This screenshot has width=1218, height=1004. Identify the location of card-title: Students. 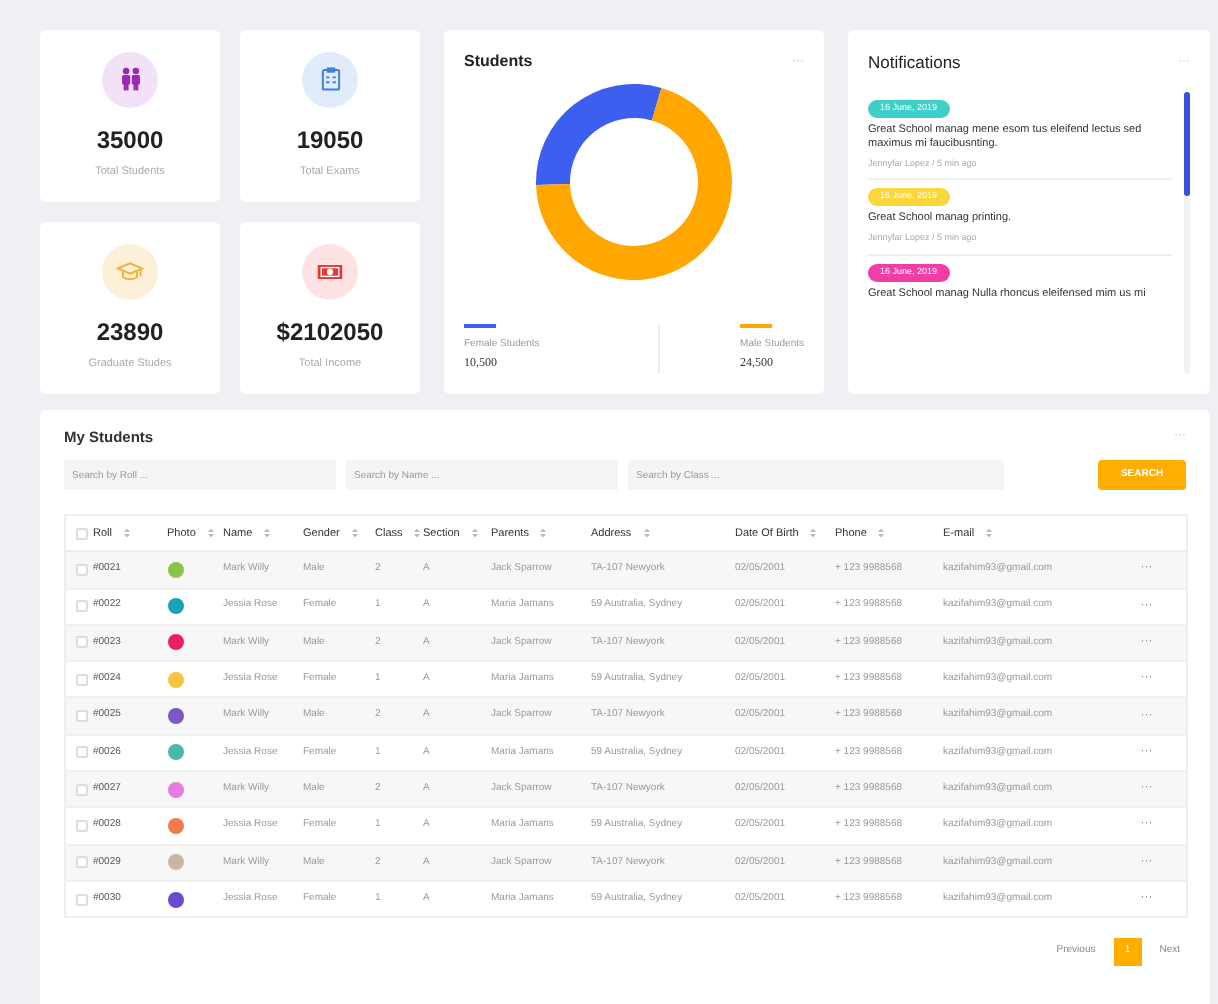
(498, 62).